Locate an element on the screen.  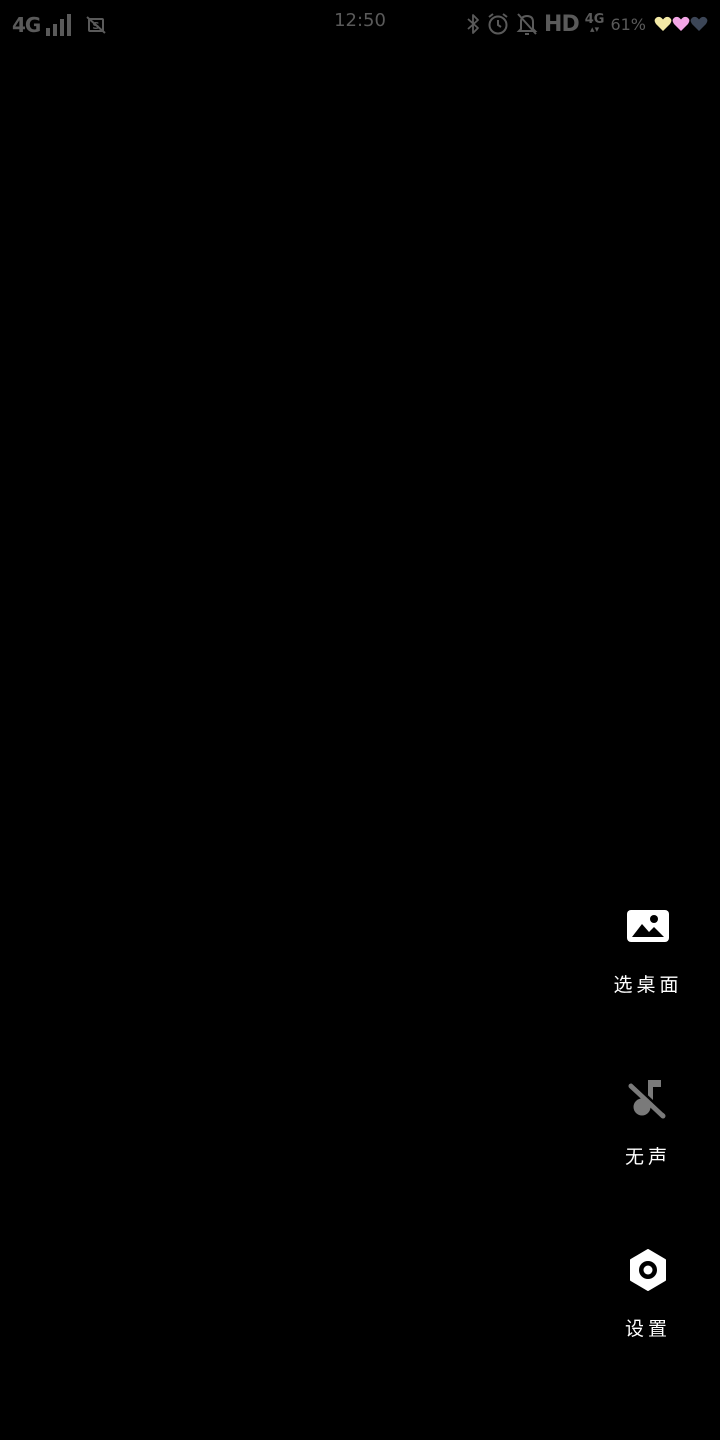
settings-button: 设置 is located at coordinates (648, 1293).